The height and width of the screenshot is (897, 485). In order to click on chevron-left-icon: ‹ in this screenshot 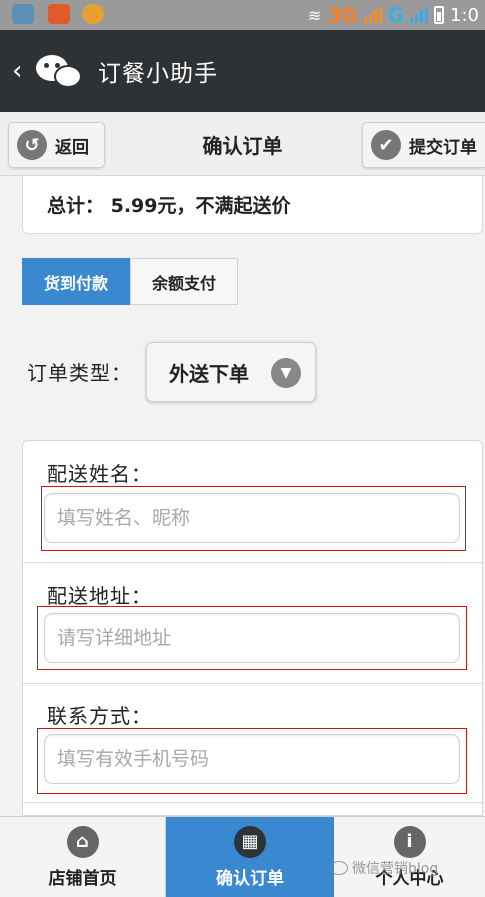, I will do `click(21, 71)`.